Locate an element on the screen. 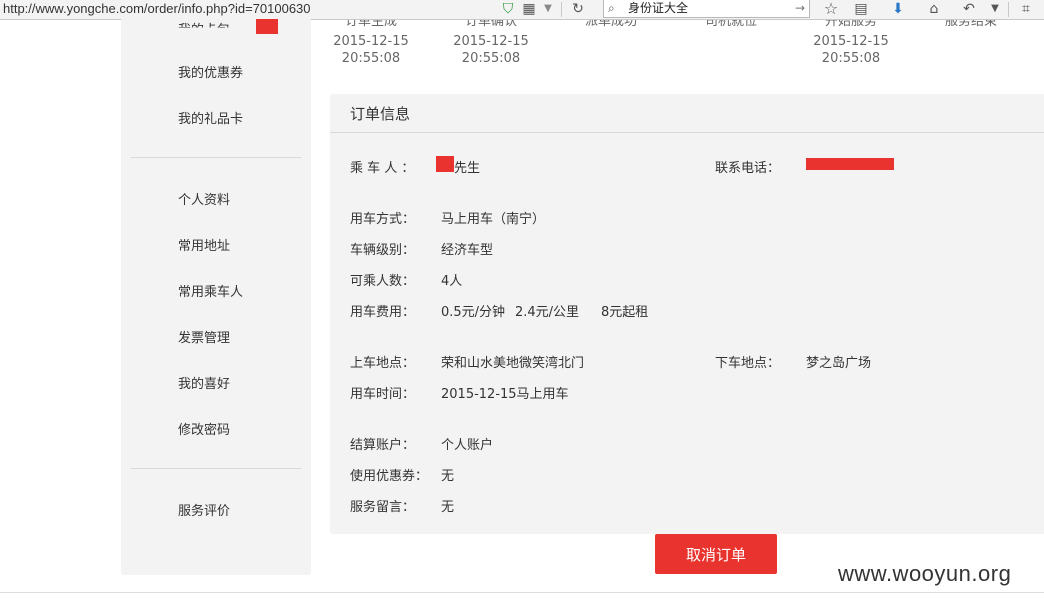 The height and width of the screenshot is (603, 1044). step-driver-ready: 司机就位 is located at coordinates (731, 26).